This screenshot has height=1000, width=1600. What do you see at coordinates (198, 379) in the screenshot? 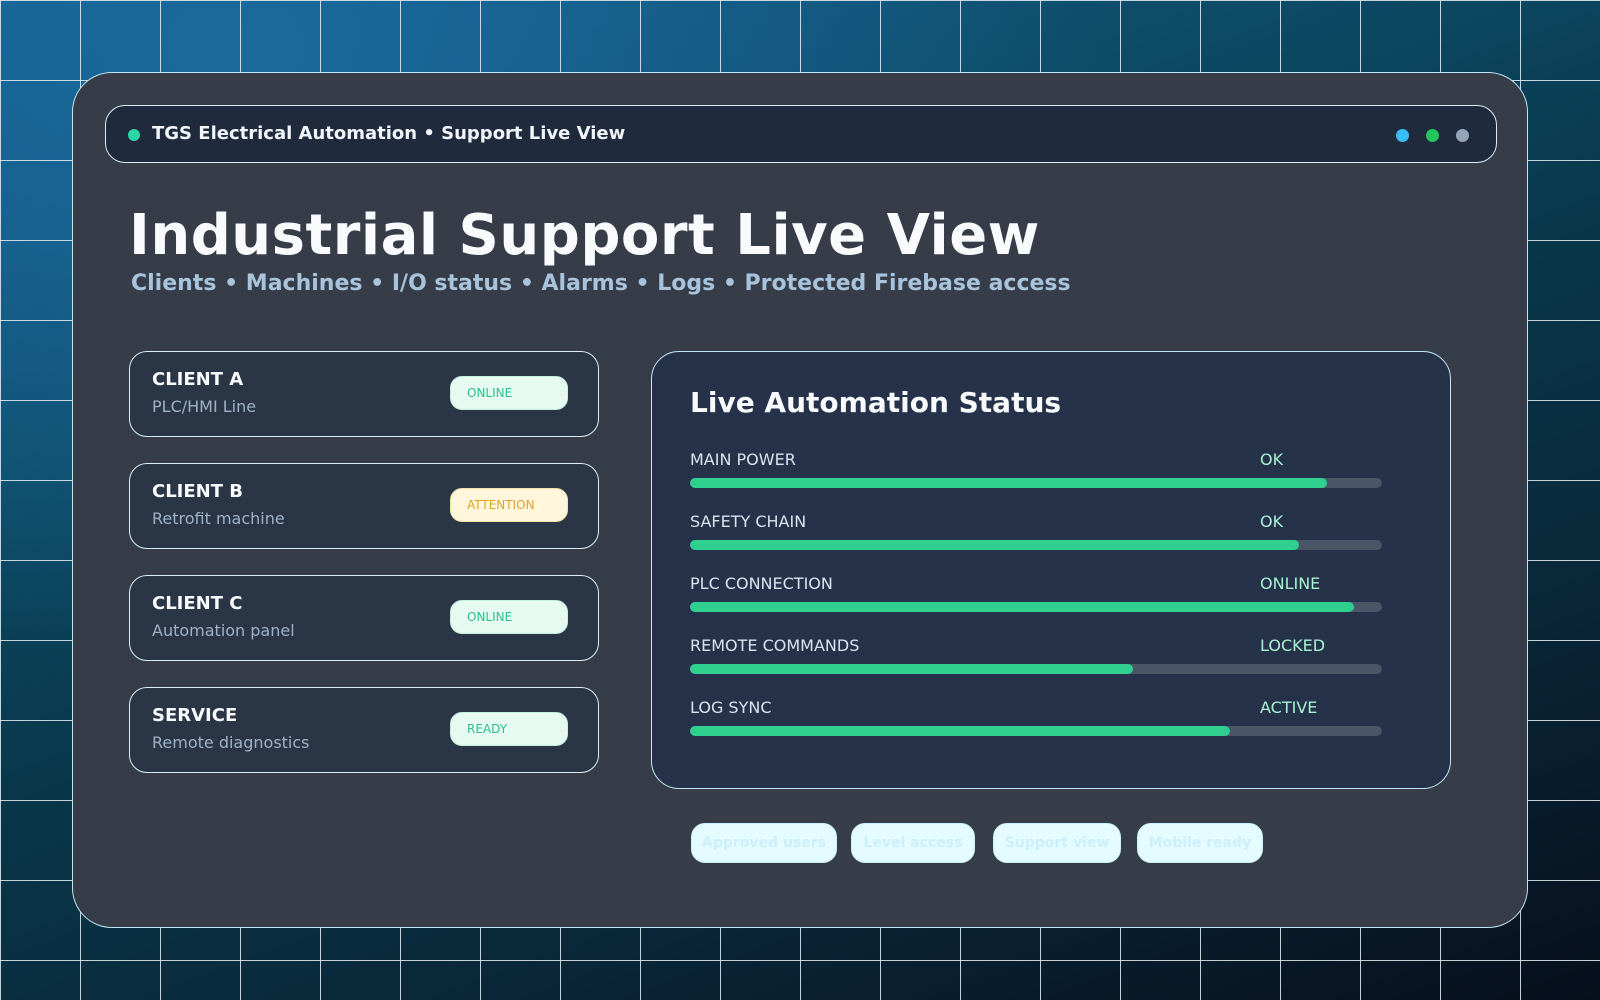
I see `client-name: CLIENT A` at bounding box center [198, 379].